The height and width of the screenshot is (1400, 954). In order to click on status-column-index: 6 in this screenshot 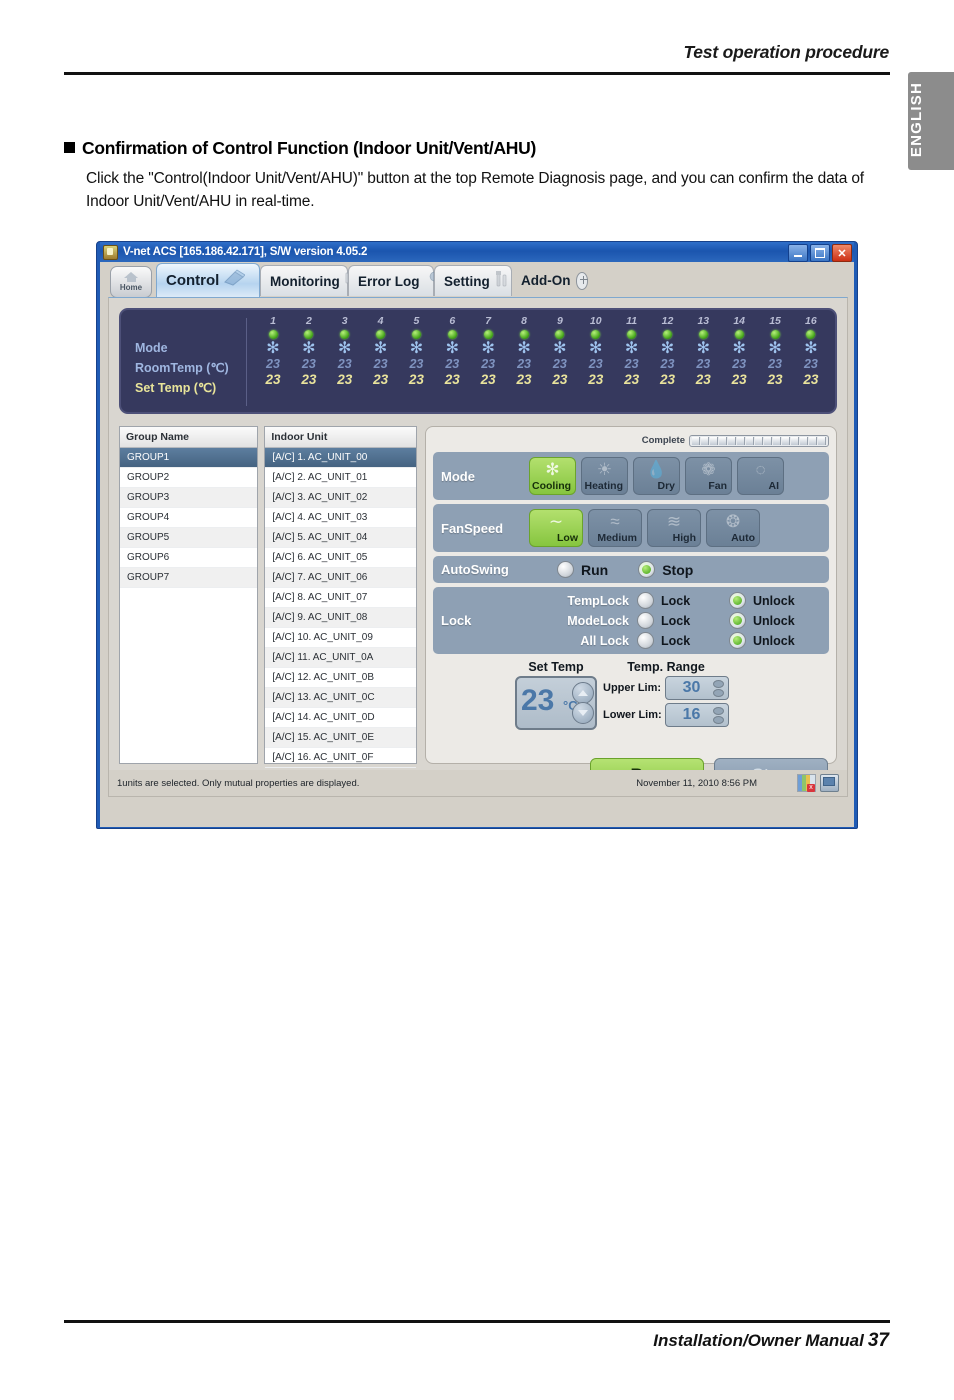, I will do `click(452, 321)`.